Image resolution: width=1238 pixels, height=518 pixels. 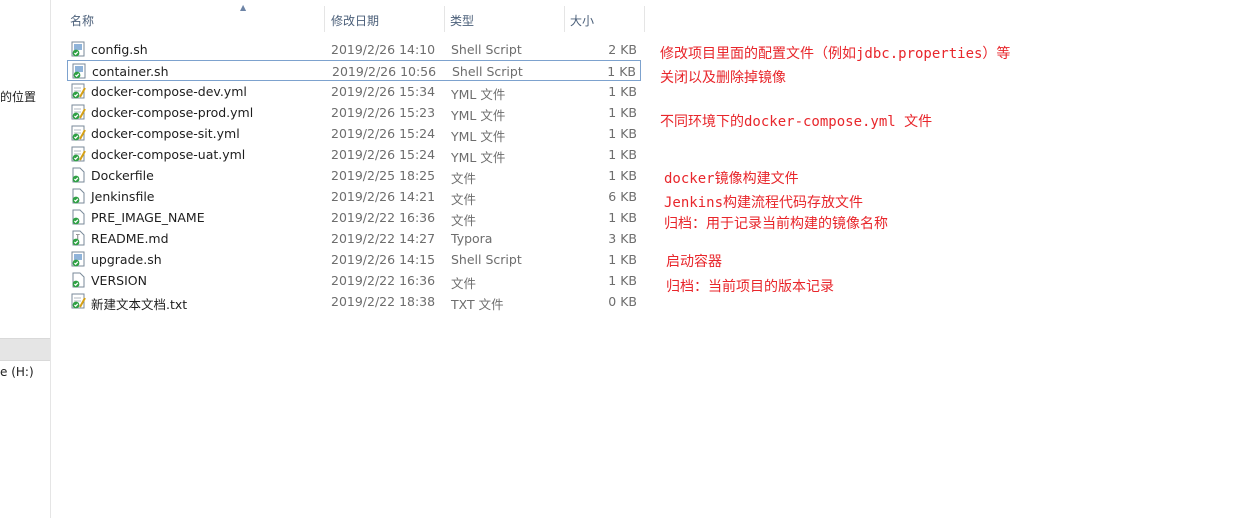 I want to click on file-modified-date: 2019/2/22 14:27, so click(x=383, y=238).